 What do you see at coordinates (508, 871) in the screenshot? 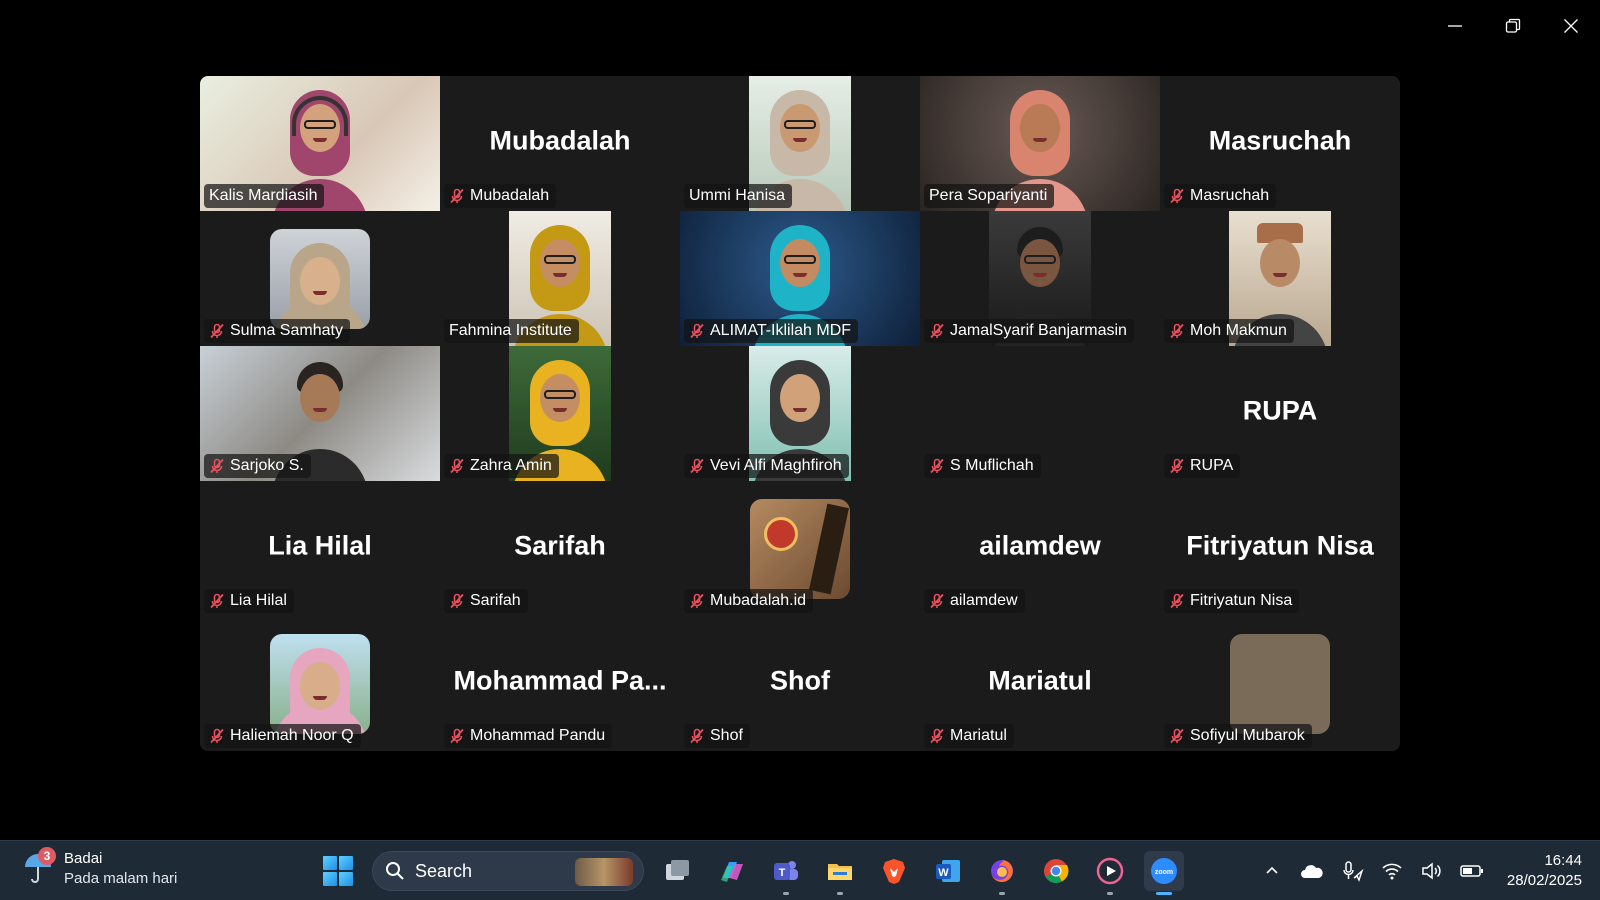
I see `search-box: Search` at bounding box center [508, 871].